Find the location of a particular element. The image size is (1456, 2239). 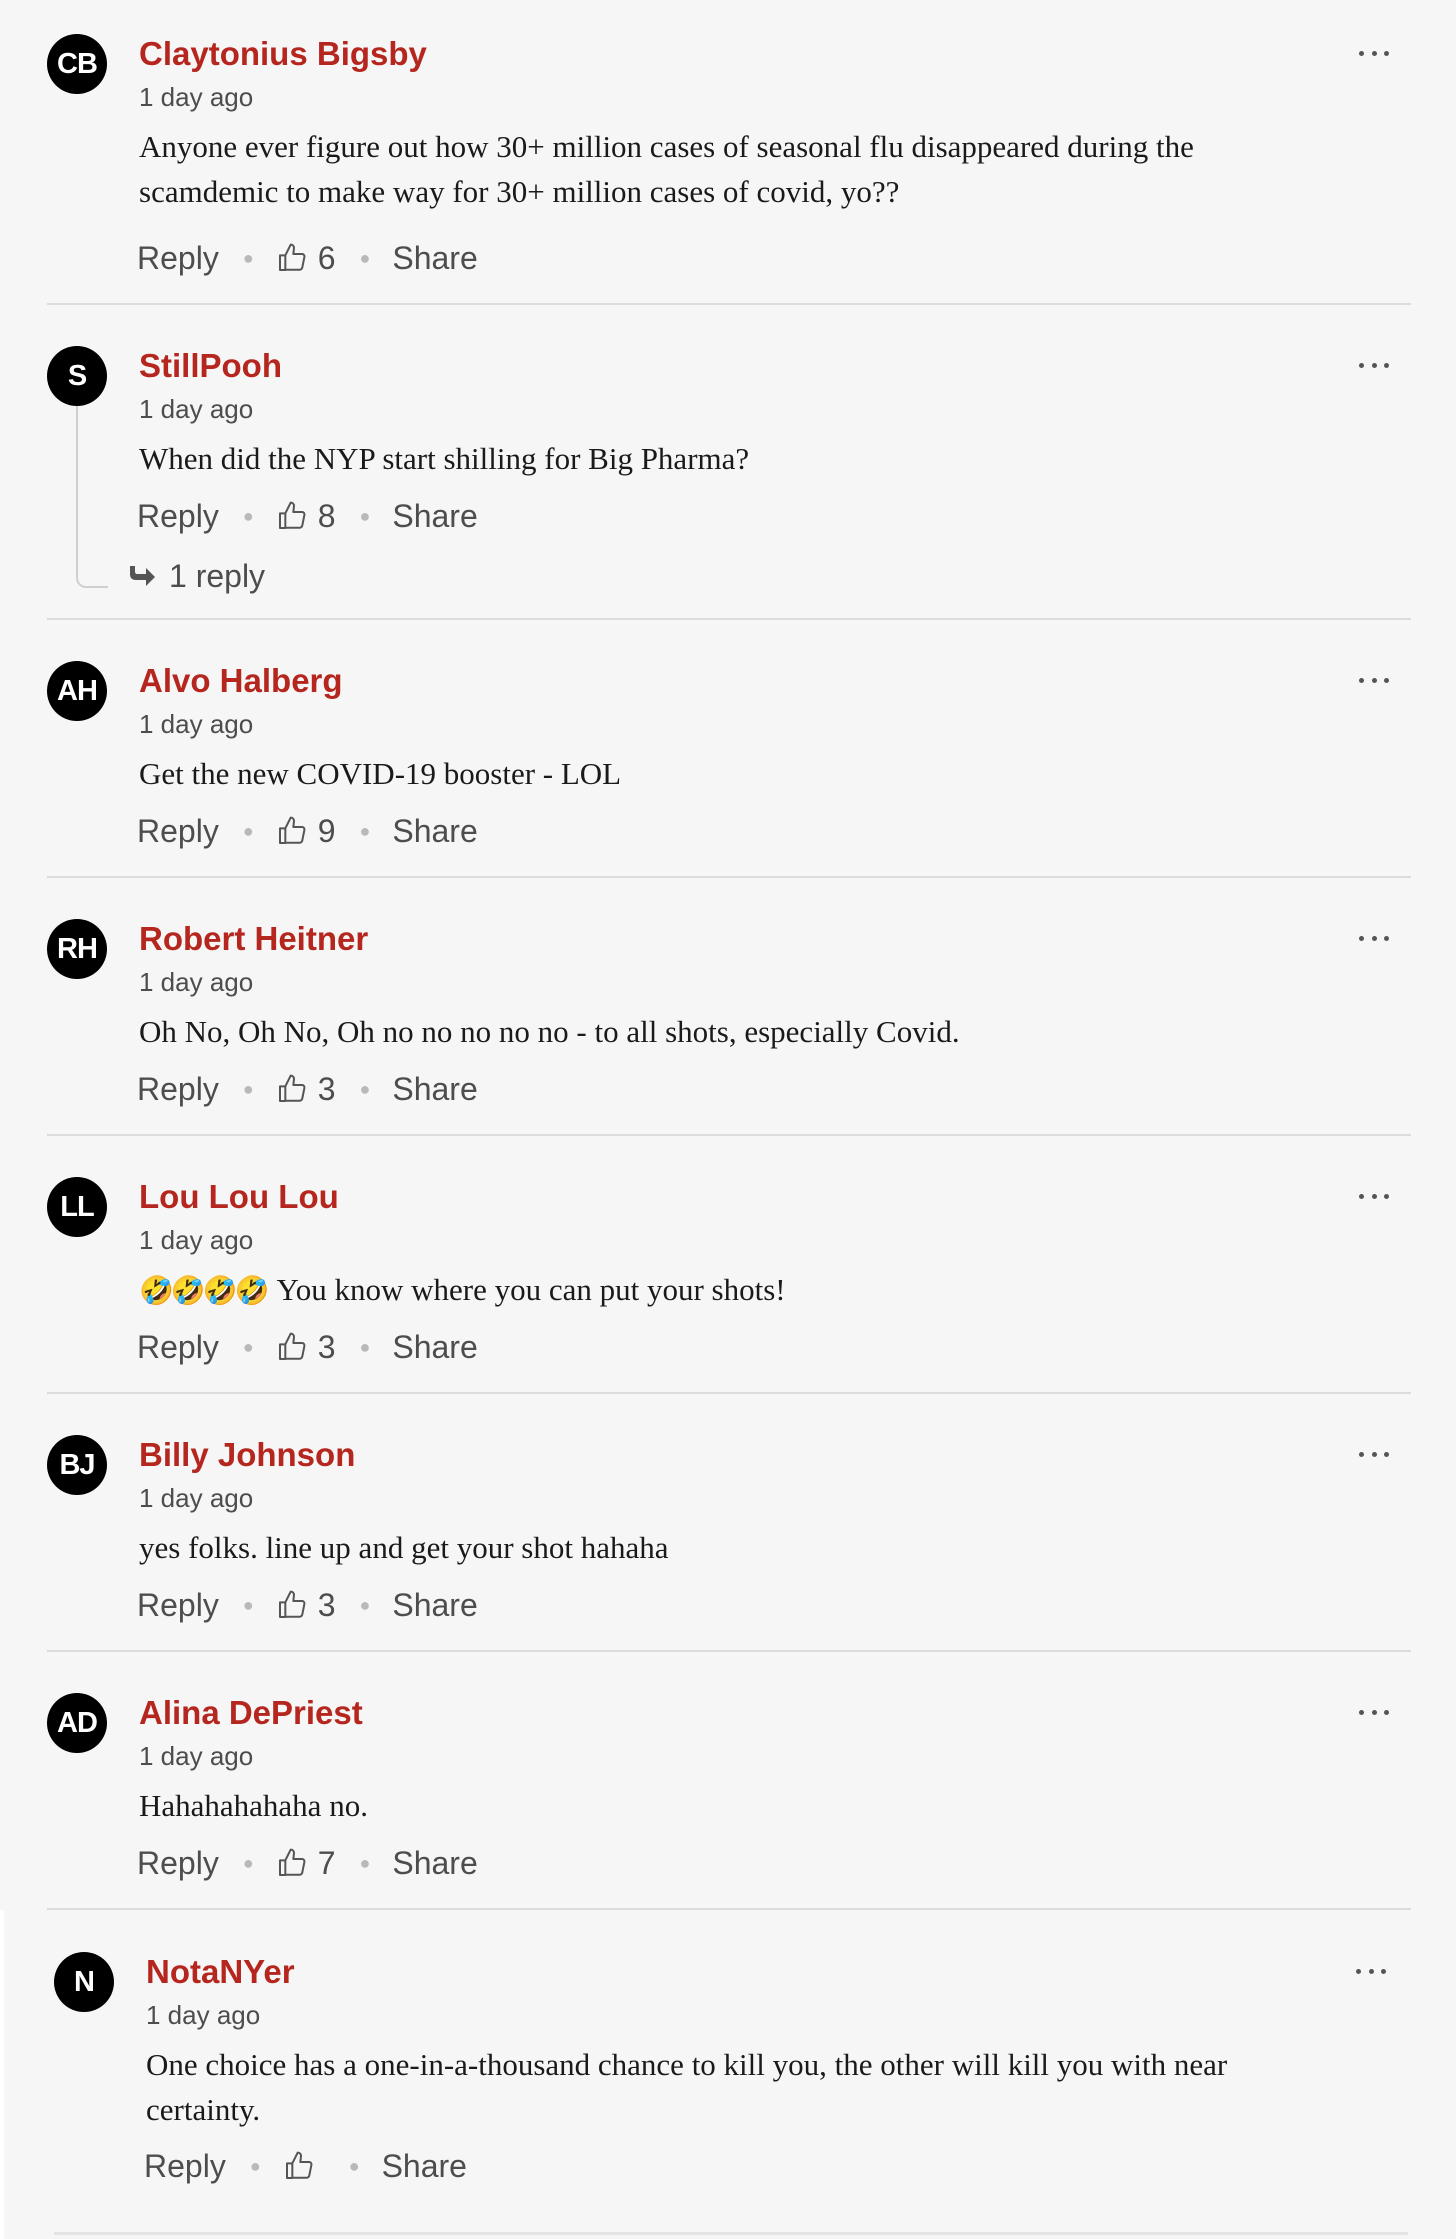

like-count: 7 is located at coordinates (326, 1863).